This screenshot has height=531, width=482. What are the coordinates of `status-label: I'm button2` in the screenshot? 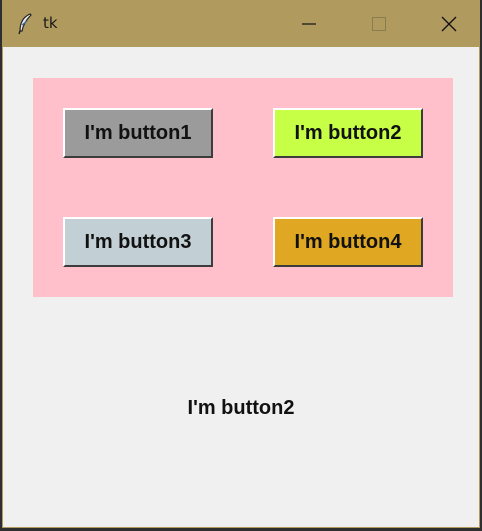 It's located at (241, 408).